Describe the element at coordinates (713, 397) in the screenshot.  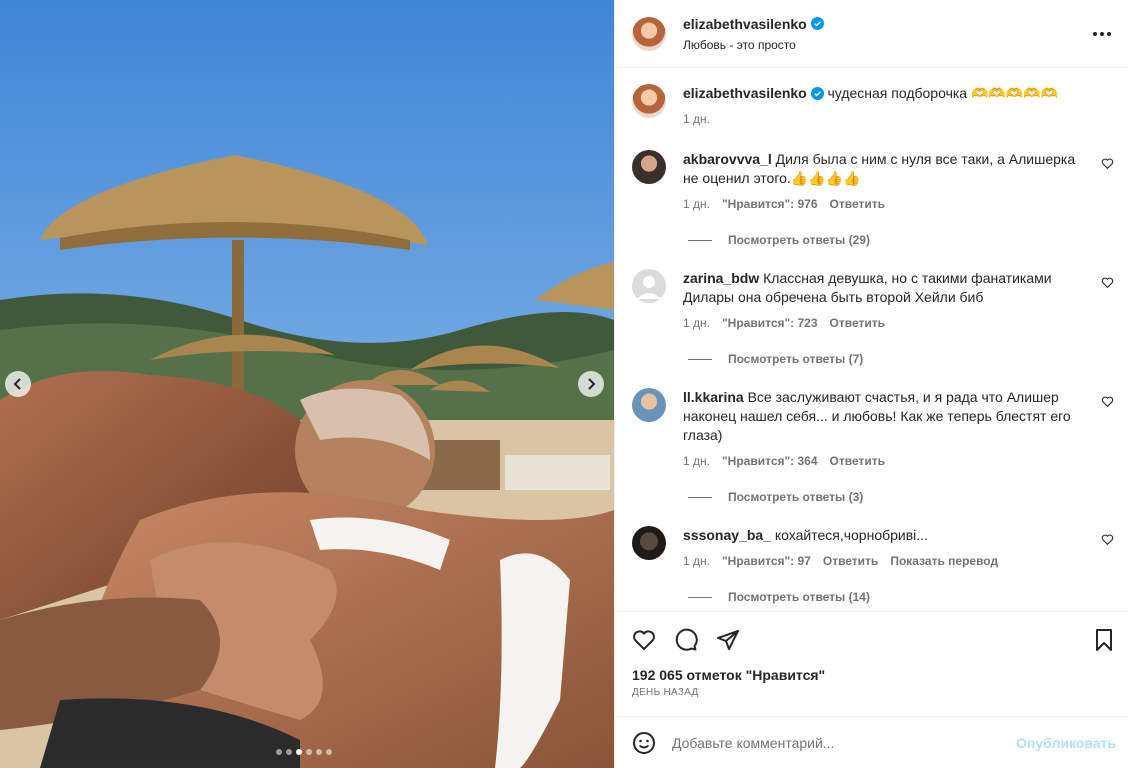
I see `comment-username: ll.kkarina` at that location.